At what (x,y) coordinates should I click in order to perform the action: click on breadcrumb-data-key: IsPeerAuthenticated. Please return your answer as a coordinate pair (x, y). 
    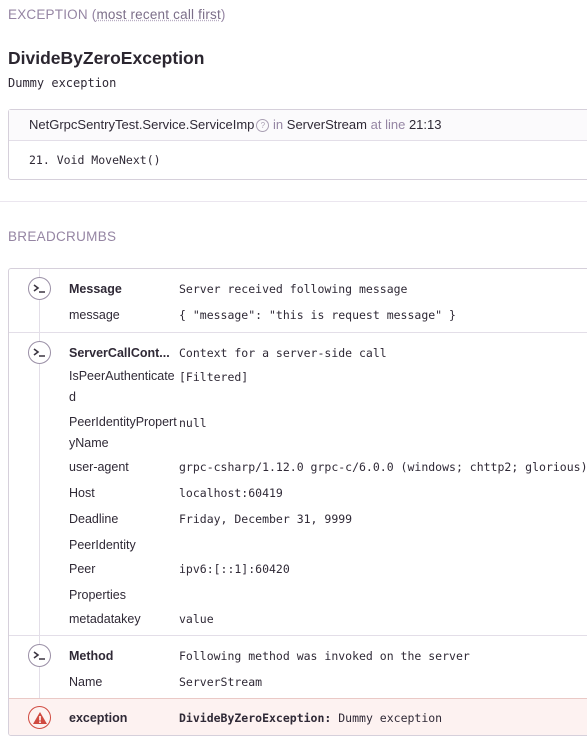
    Looking at the image, I should click on (122, 386).